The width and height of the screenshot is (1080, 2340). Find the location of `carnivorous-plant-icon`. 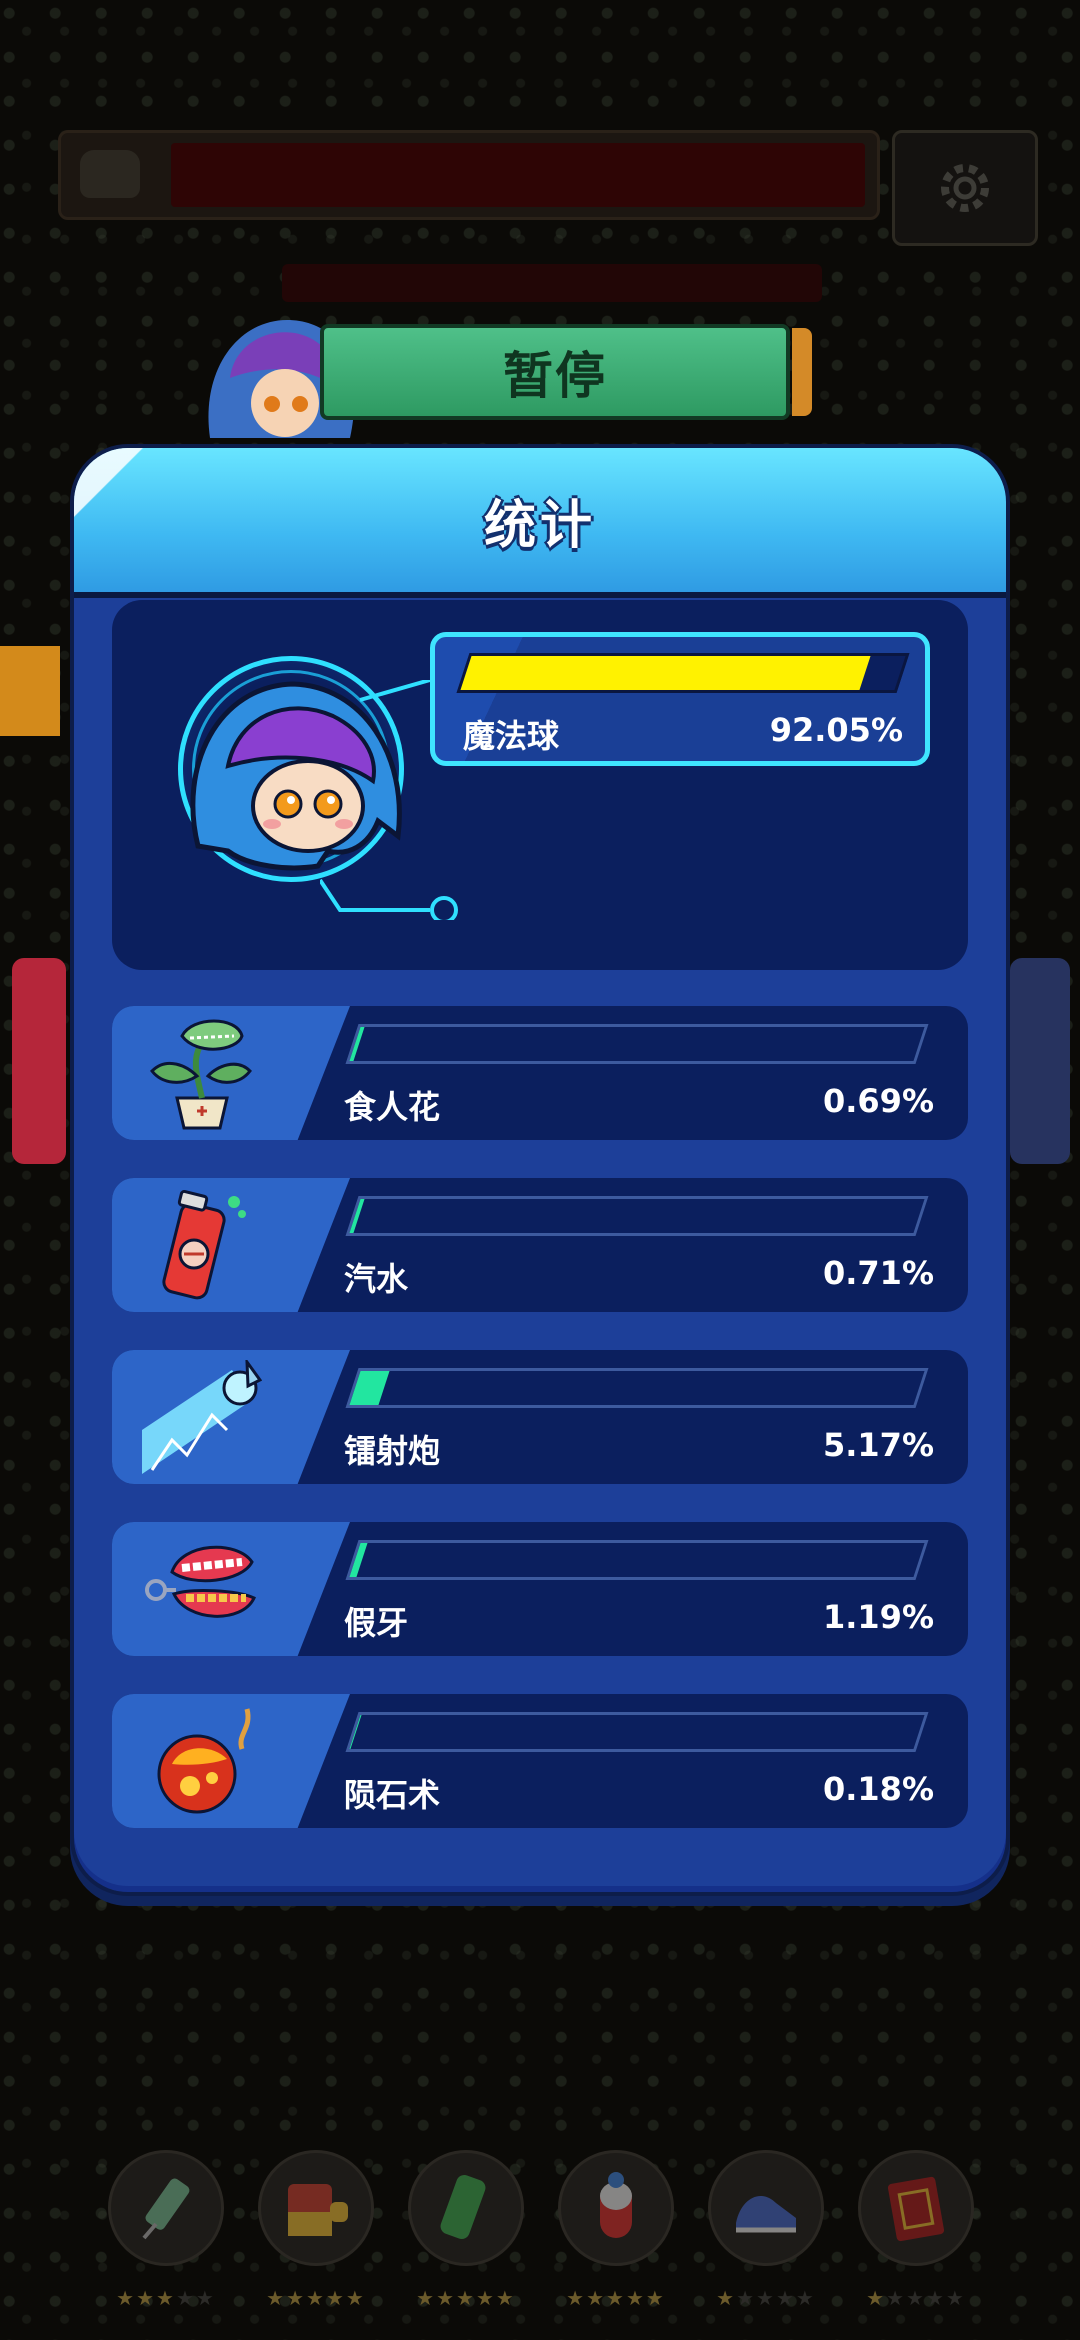

carnivorous-plant-icon is located at coordinates (201, 1074).